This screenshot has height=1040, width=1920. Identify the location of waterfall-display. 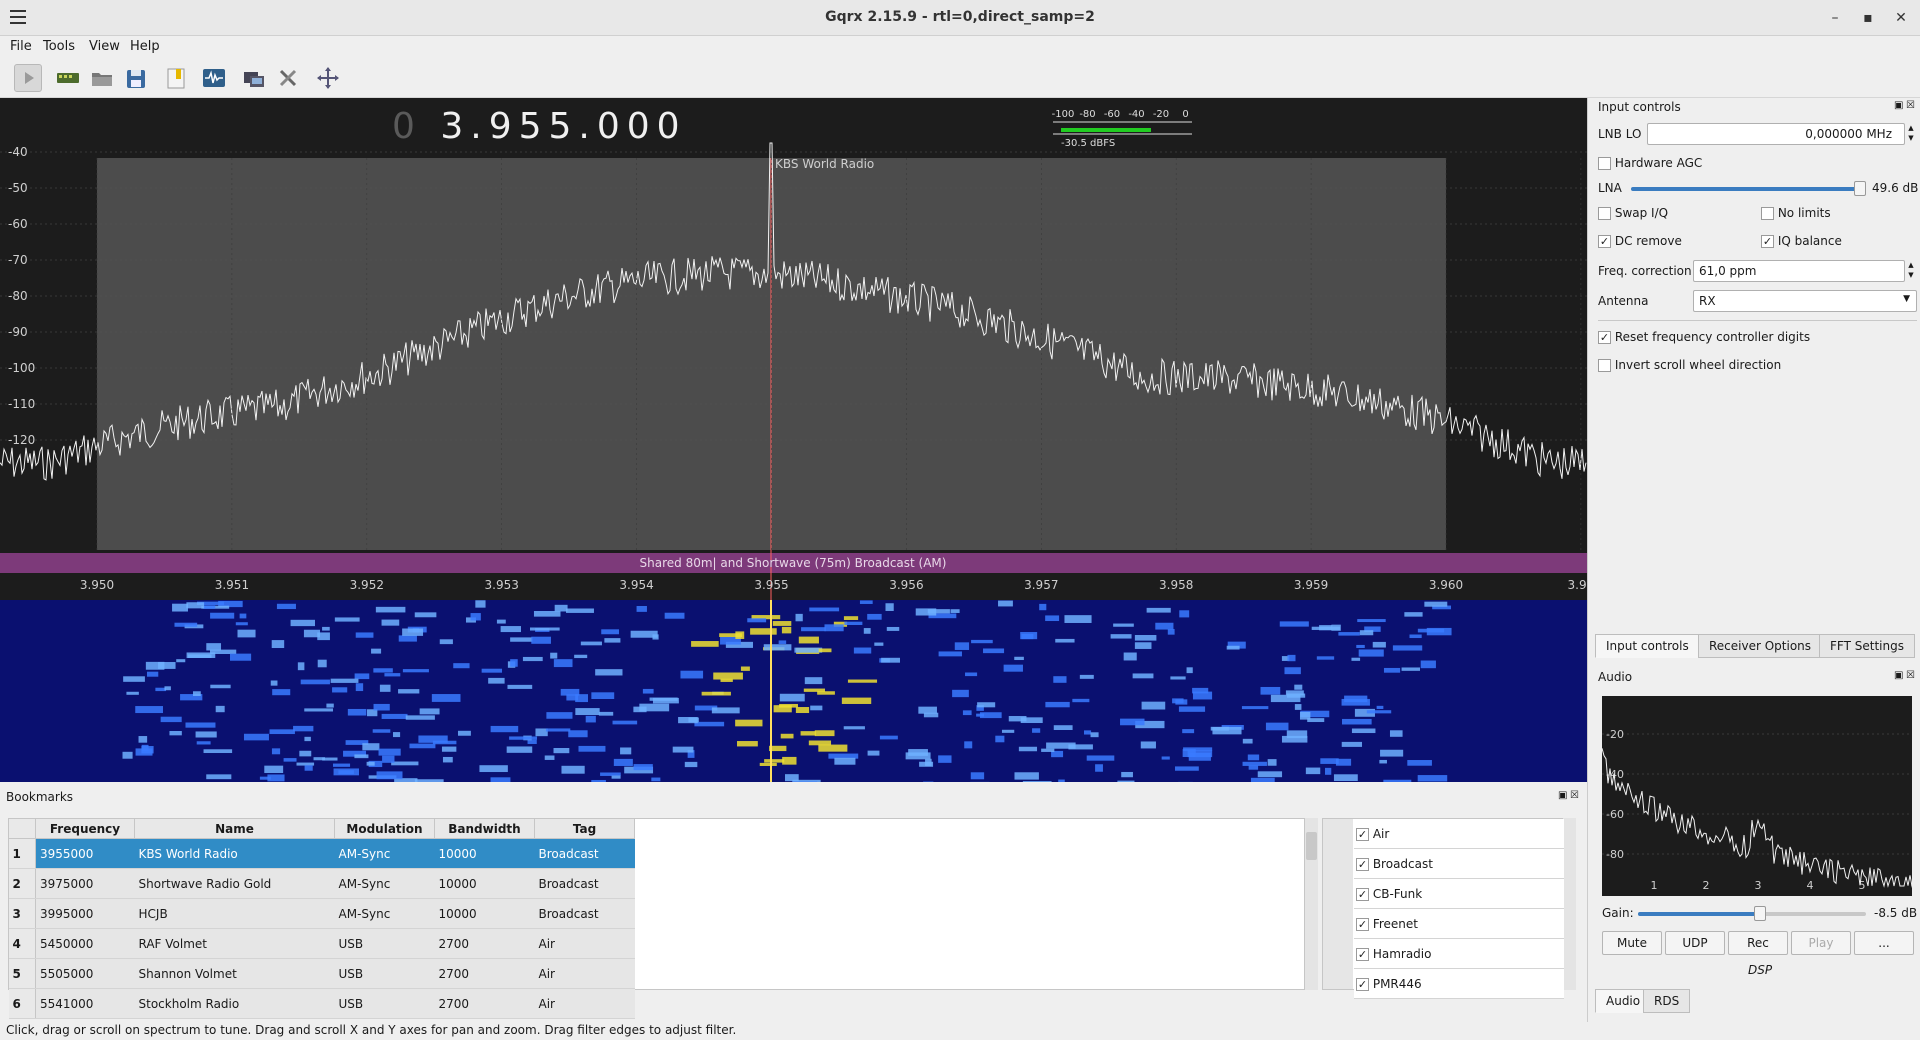
(793, 691).